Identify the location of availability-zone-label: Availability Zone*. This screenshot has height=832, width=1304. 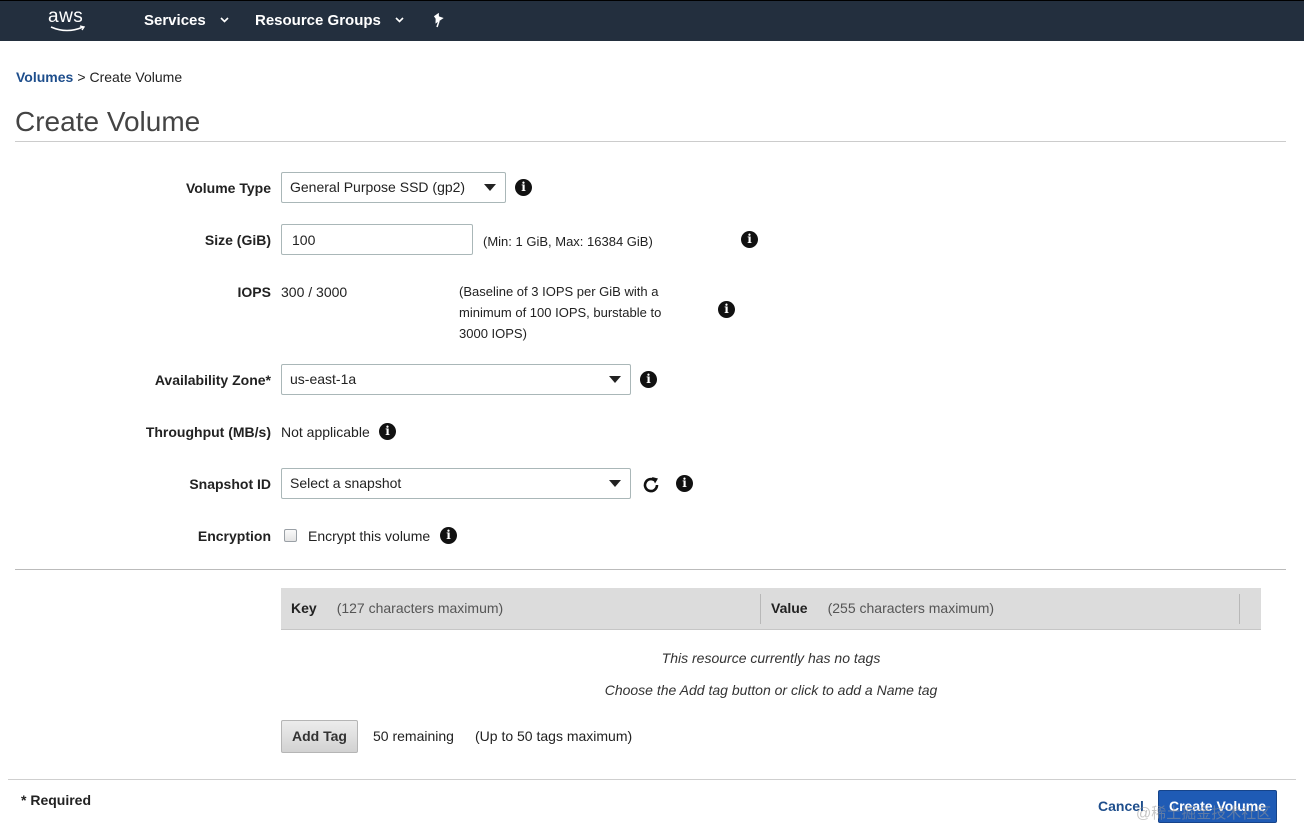
(212, 380).